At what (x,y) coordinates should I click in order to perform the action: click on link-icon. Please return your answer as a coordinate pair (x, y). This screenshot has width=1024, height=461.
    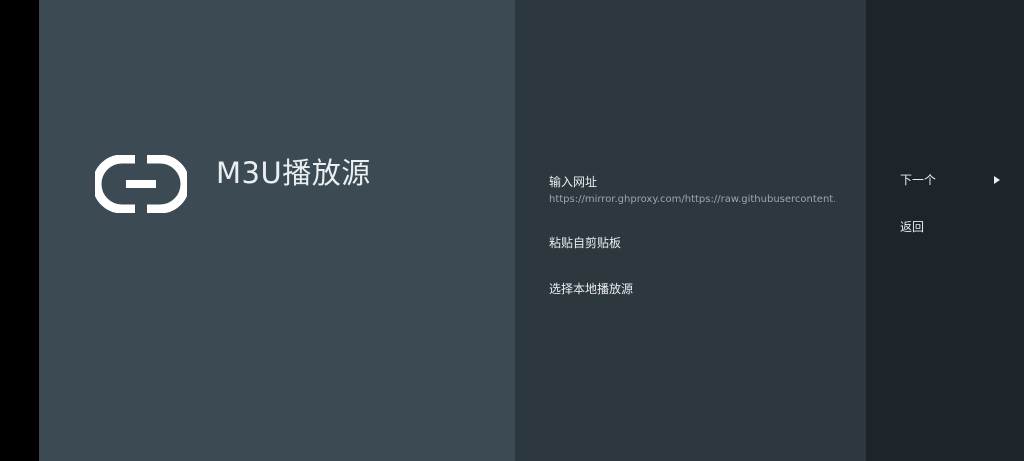
    Looking at the image, I should click on (141, 184).